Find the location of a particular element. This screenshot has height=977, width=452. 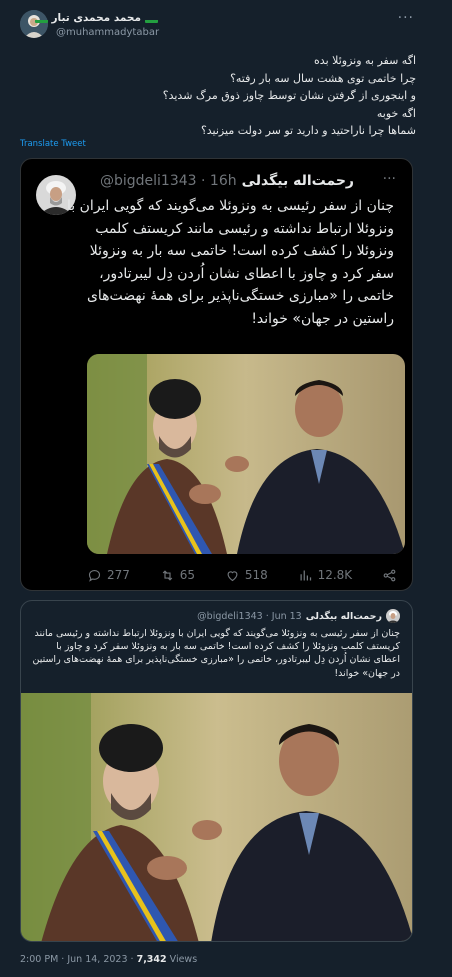

author-name-row: محمد محمدی تبار is located at coordinates (96, 18).